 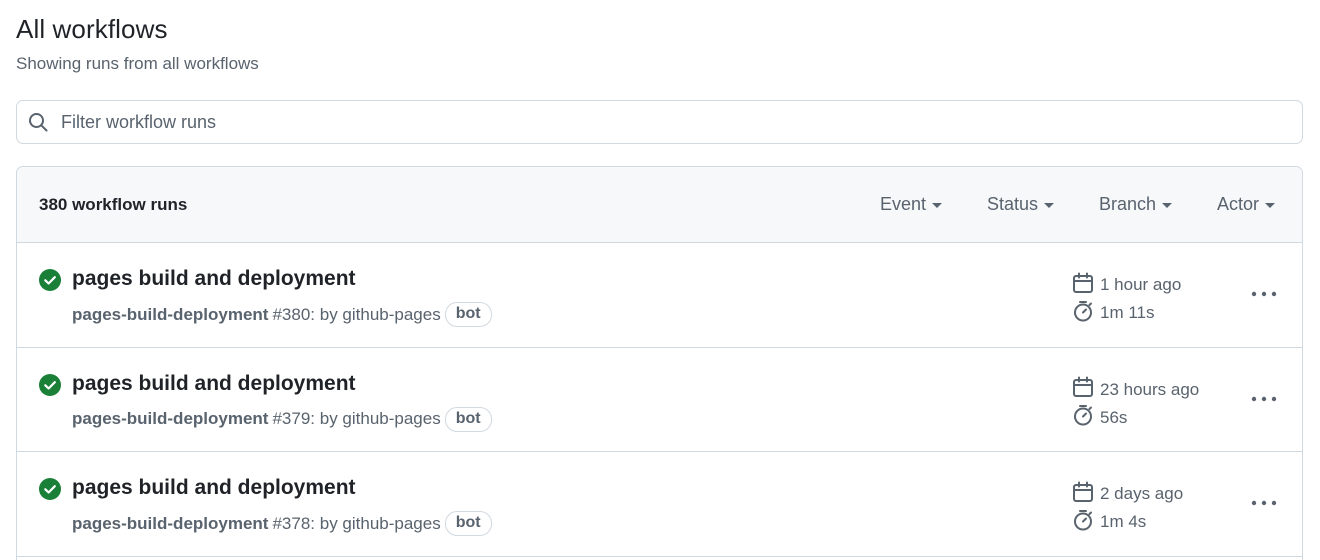 I want to click on branch-filter-menu: Branch, so click(x=1136, y=204).